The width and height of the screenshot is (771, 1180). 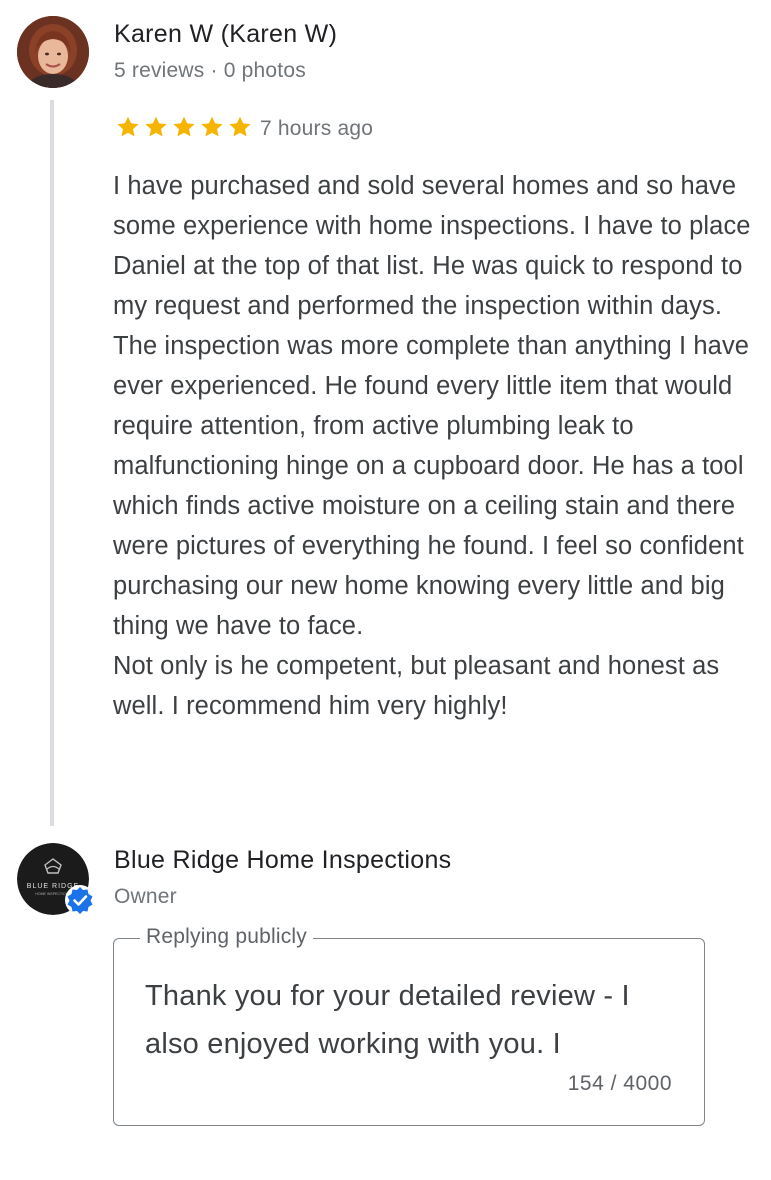 I want to click on verified-badge-icon, so click(x=80, y=900).